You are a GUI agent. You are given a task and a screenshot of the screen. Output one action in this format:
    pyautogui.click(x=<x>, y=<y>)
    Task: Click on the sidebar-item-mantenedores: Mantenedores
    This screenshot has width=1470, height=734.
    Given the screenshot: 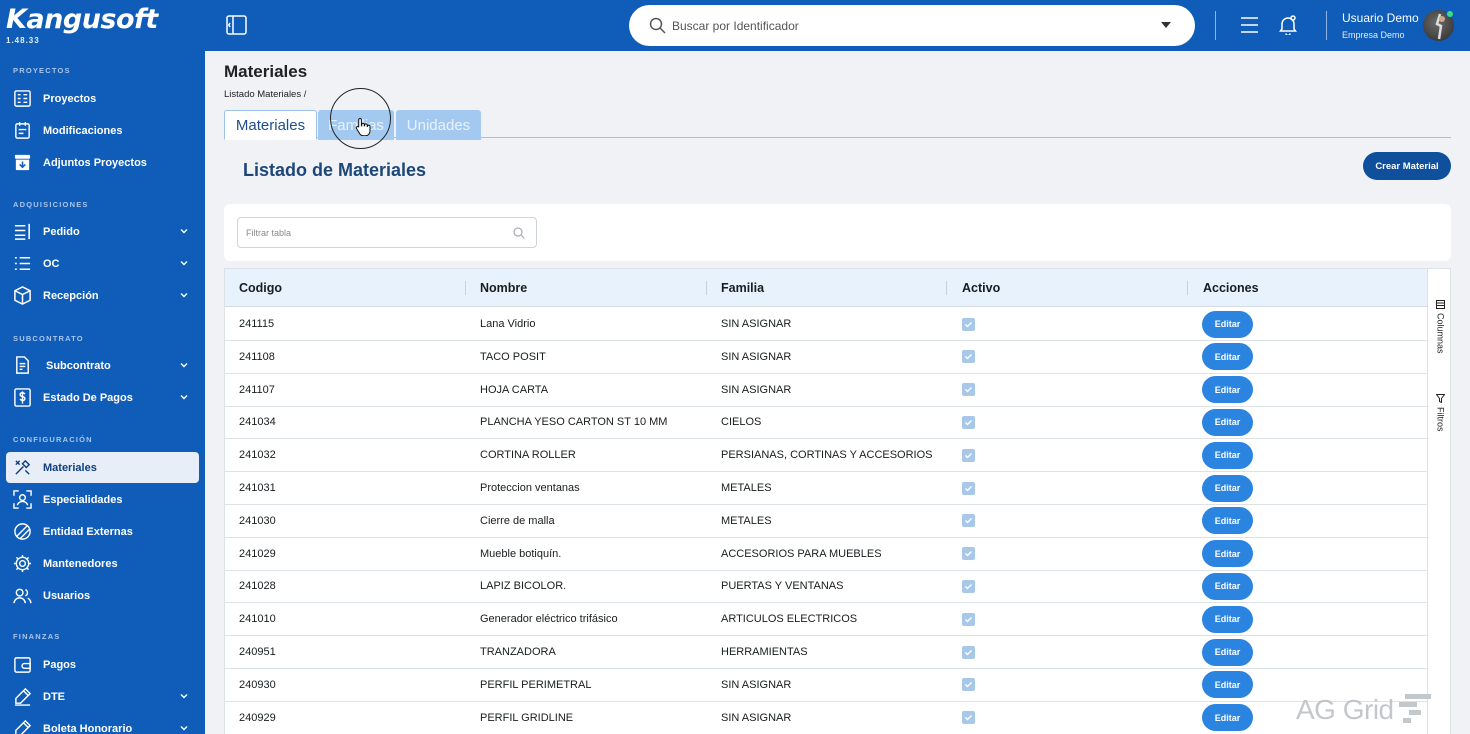 What is the action you would take?
    pyautogui.click(x=102, y=563)
    